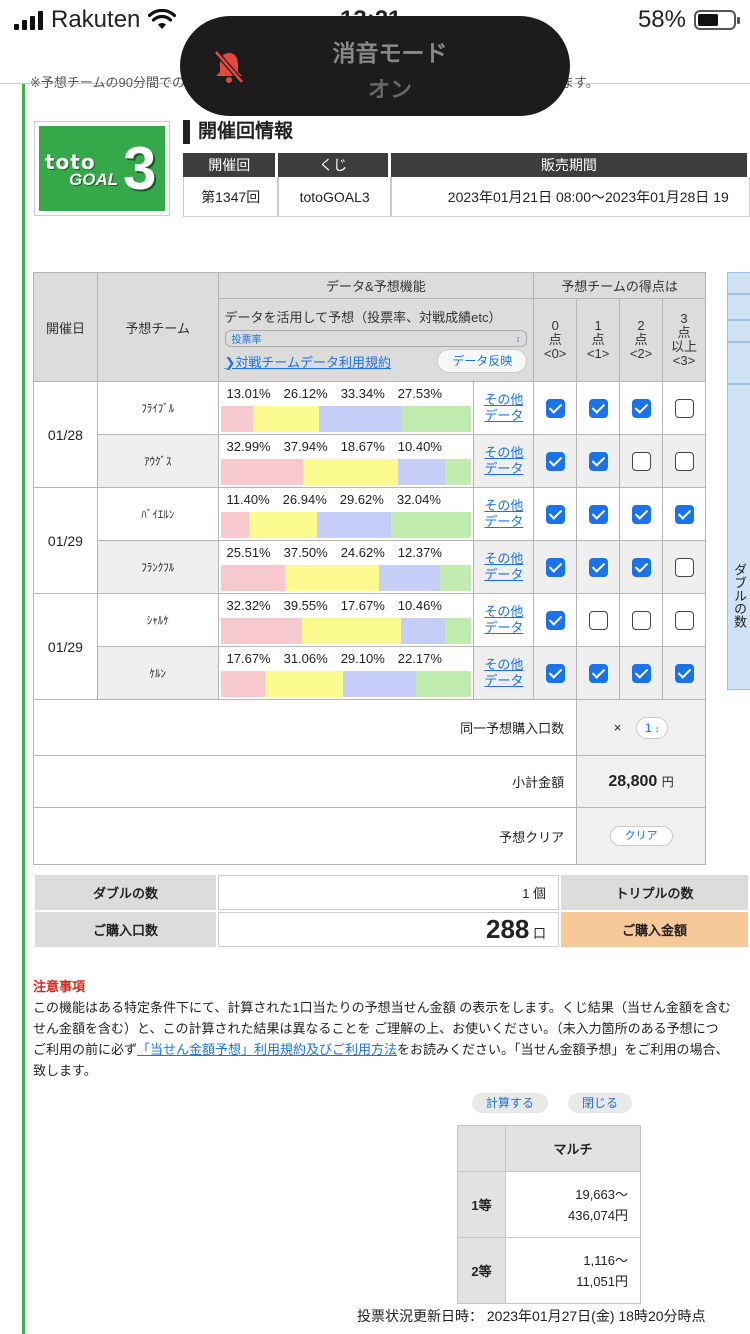  I want to click on date-header: 開催日, so click(65, 327).